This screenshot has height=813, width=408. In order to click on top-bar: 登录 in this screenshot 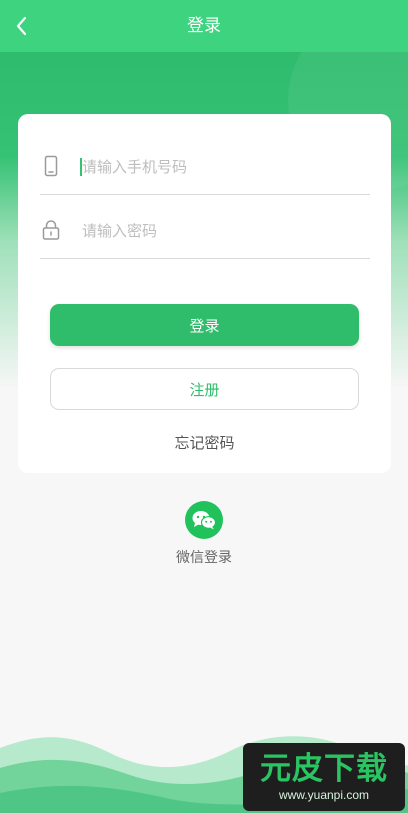, I will do `click(204, 26)`.